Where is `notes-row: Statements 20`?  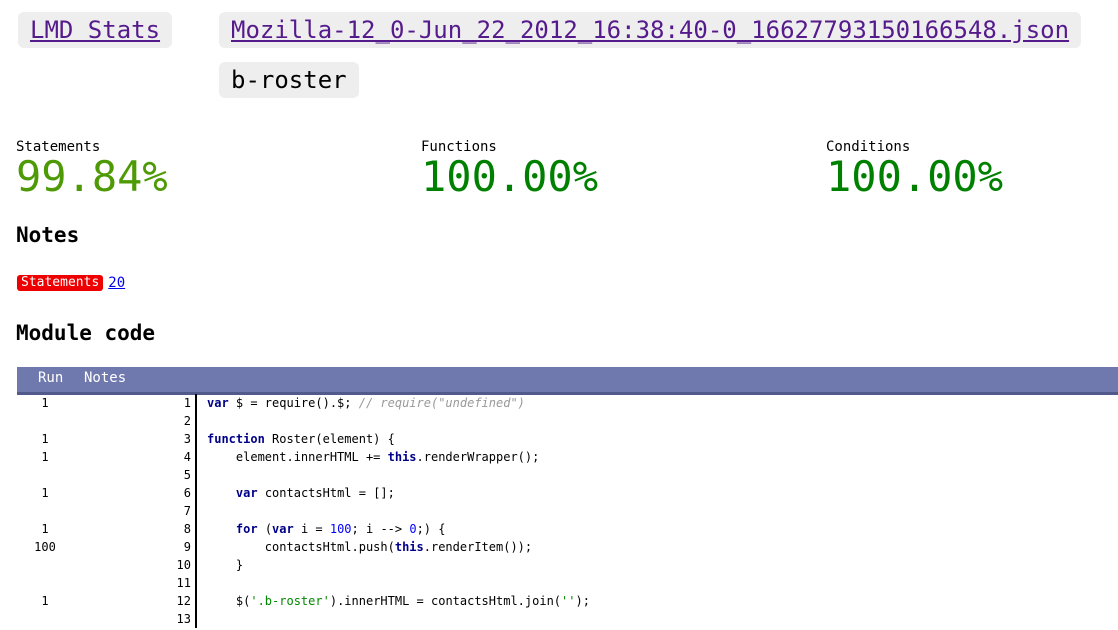
notes-row: Statements 20 is located at coordinates (71, 281).